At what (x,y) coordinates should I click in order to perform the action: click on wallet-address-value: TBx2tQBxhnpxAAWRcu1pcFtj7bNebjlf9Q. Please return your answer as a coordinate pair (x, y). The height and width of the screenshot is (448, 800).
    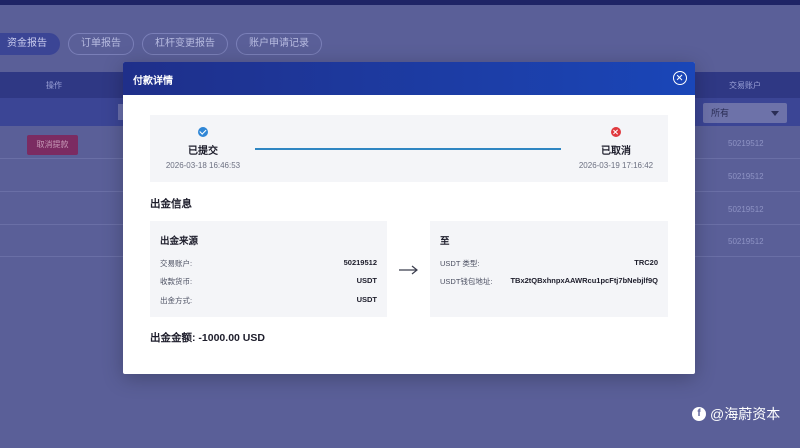
    Looking at the image, I should click on (584, 280).